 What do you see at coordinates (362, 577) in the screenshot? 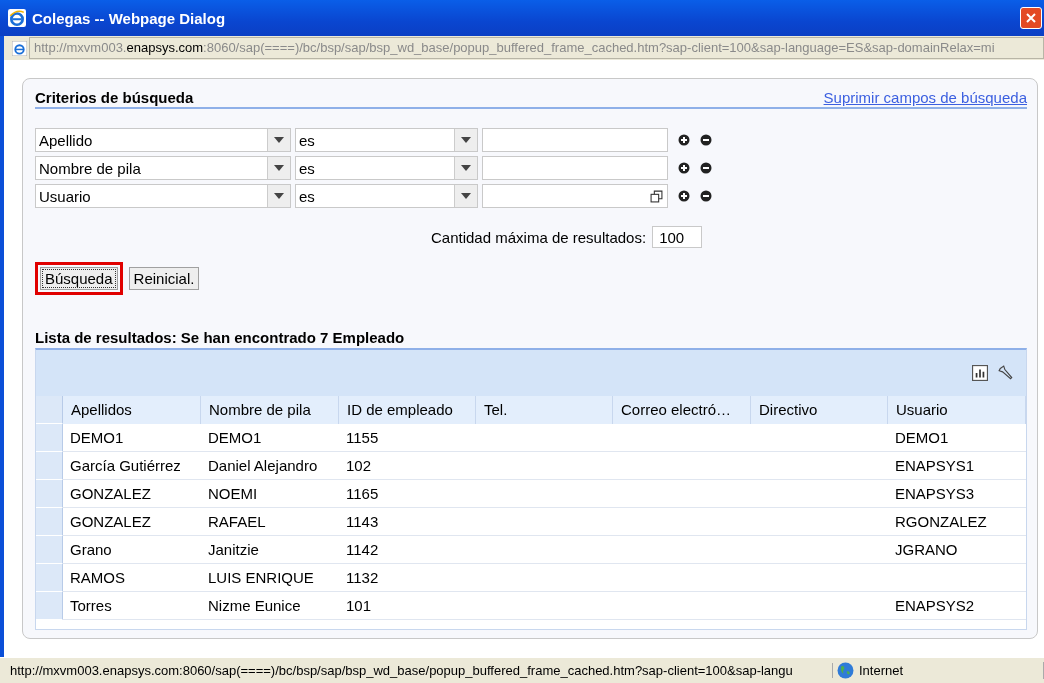
I see `table-cell: 1132` at bounding box center [362, 577].